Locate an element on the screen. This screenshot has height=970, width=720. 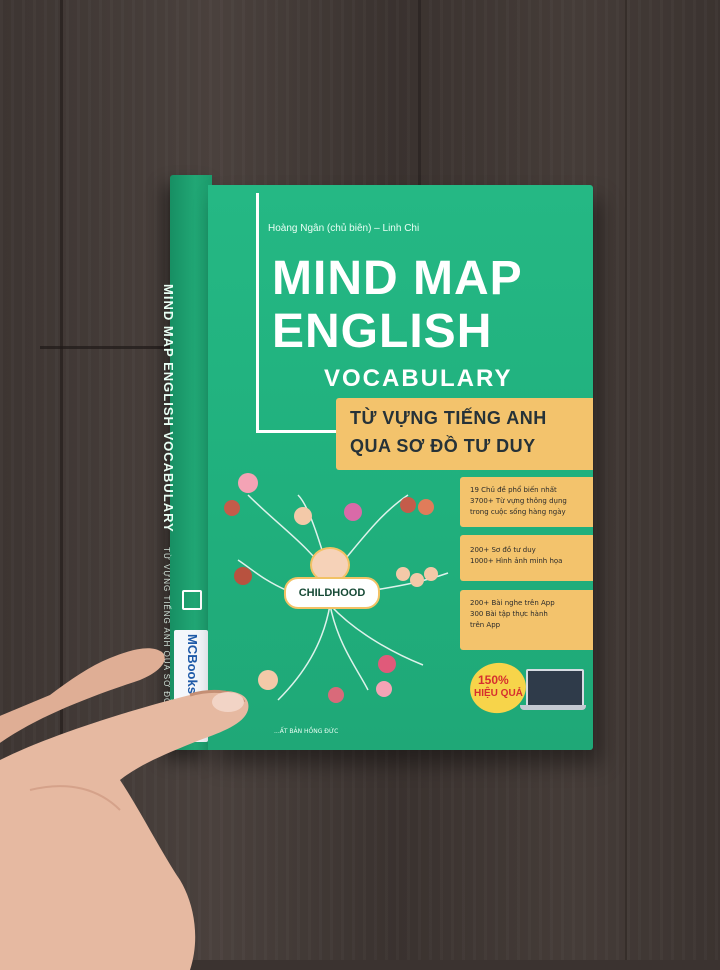
feature-line: 1000+ Hình ảnh minh họa is located at coordinates (516, 561).